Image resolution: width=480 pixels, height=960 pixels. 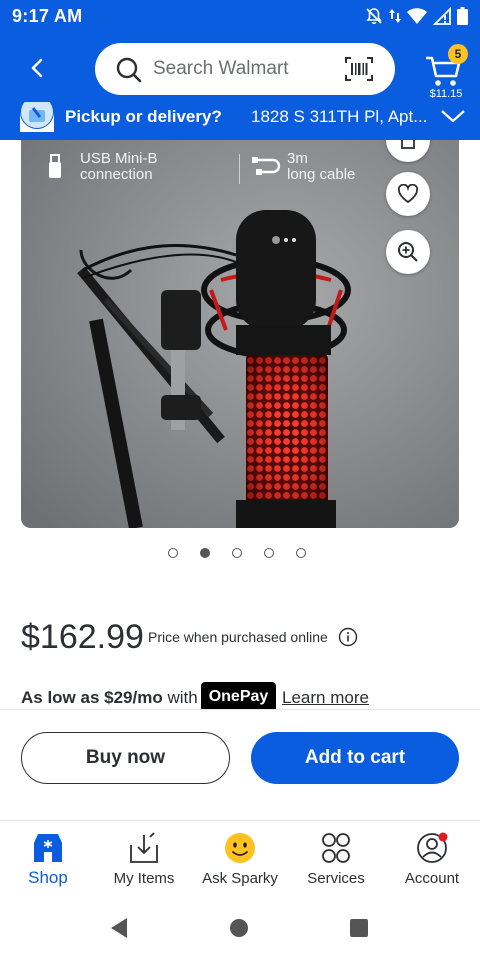 What do you see at coordinates (336, 878) in the screenshot?
I see `nav-services-label: Services` at bounding box center [336, 878].